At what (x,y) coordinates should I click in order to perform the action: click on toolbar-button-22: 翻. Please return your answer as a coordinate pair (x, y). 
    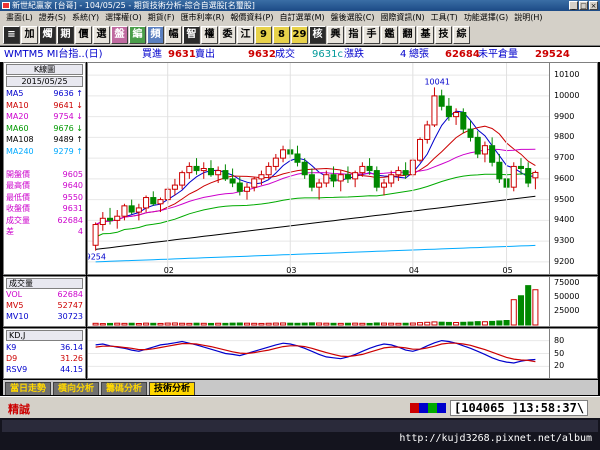
    Looking at the image, I should click on (407, 34).